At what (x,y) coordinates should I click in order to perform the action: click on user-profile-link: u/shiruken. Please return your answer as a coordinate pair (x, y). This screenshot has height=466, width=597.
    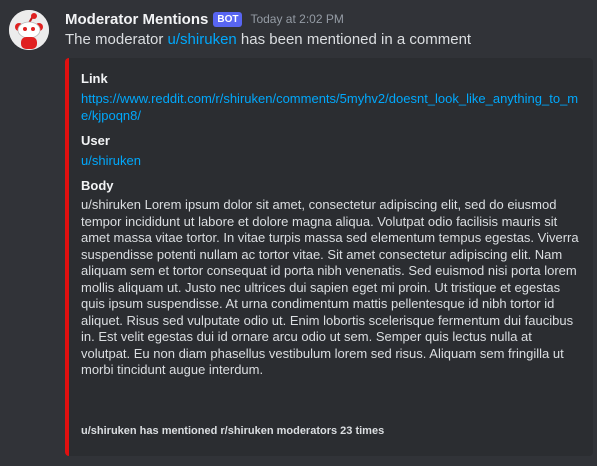
    Looking at the image, I should click on (111, 160).